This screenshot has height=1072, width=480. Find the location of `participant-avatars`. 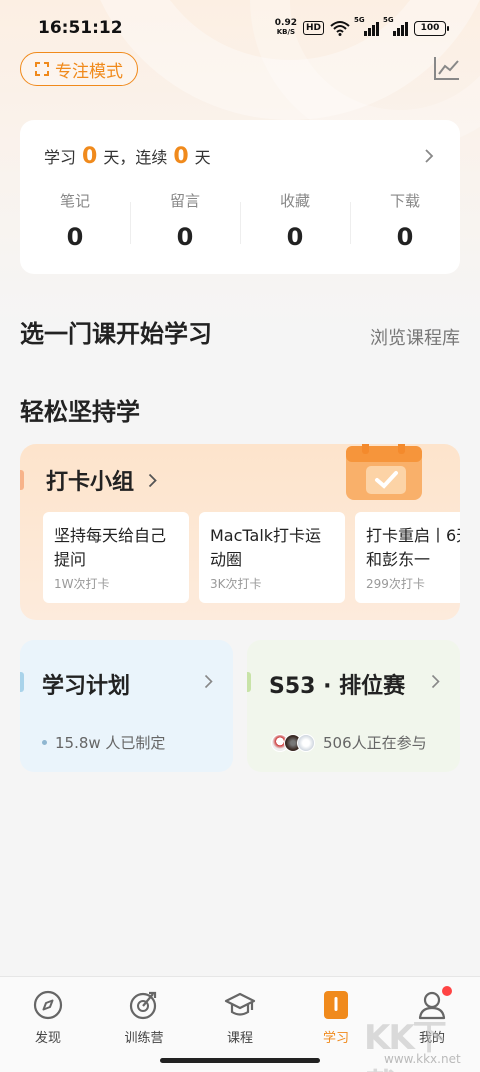

participant-avatars is located at coordinates (293, 742).